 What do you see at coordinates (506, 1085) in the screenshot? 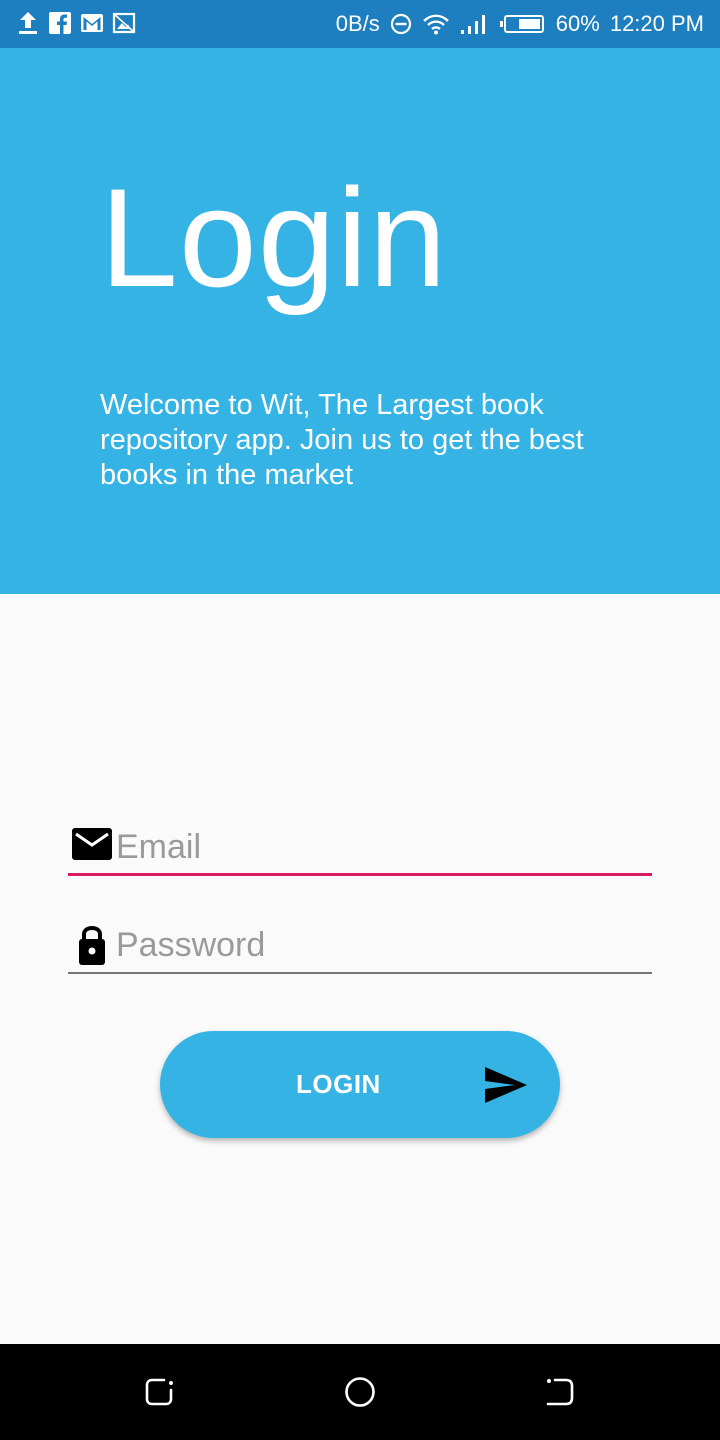
I see `send-icon` at bounding box center [506, 1085].